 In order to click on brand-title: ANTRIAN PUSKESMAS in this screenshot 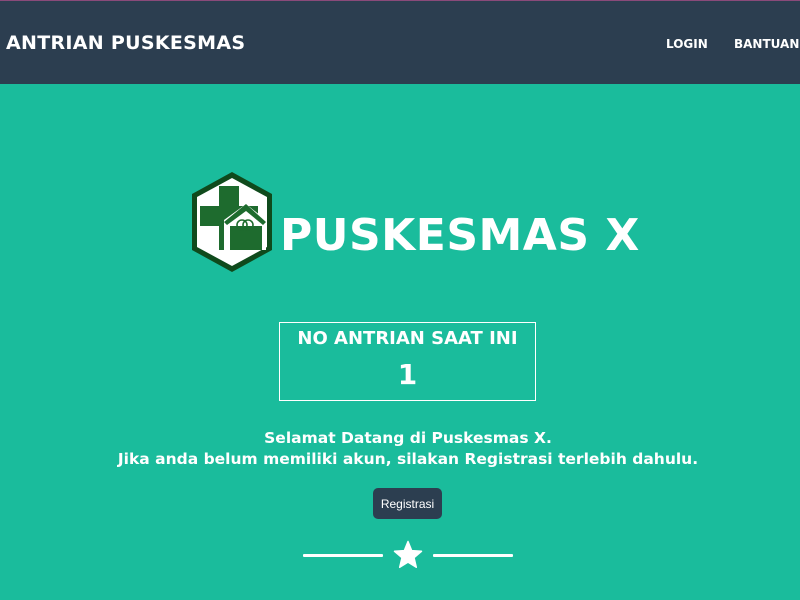, I will do `click(125, 43)`.